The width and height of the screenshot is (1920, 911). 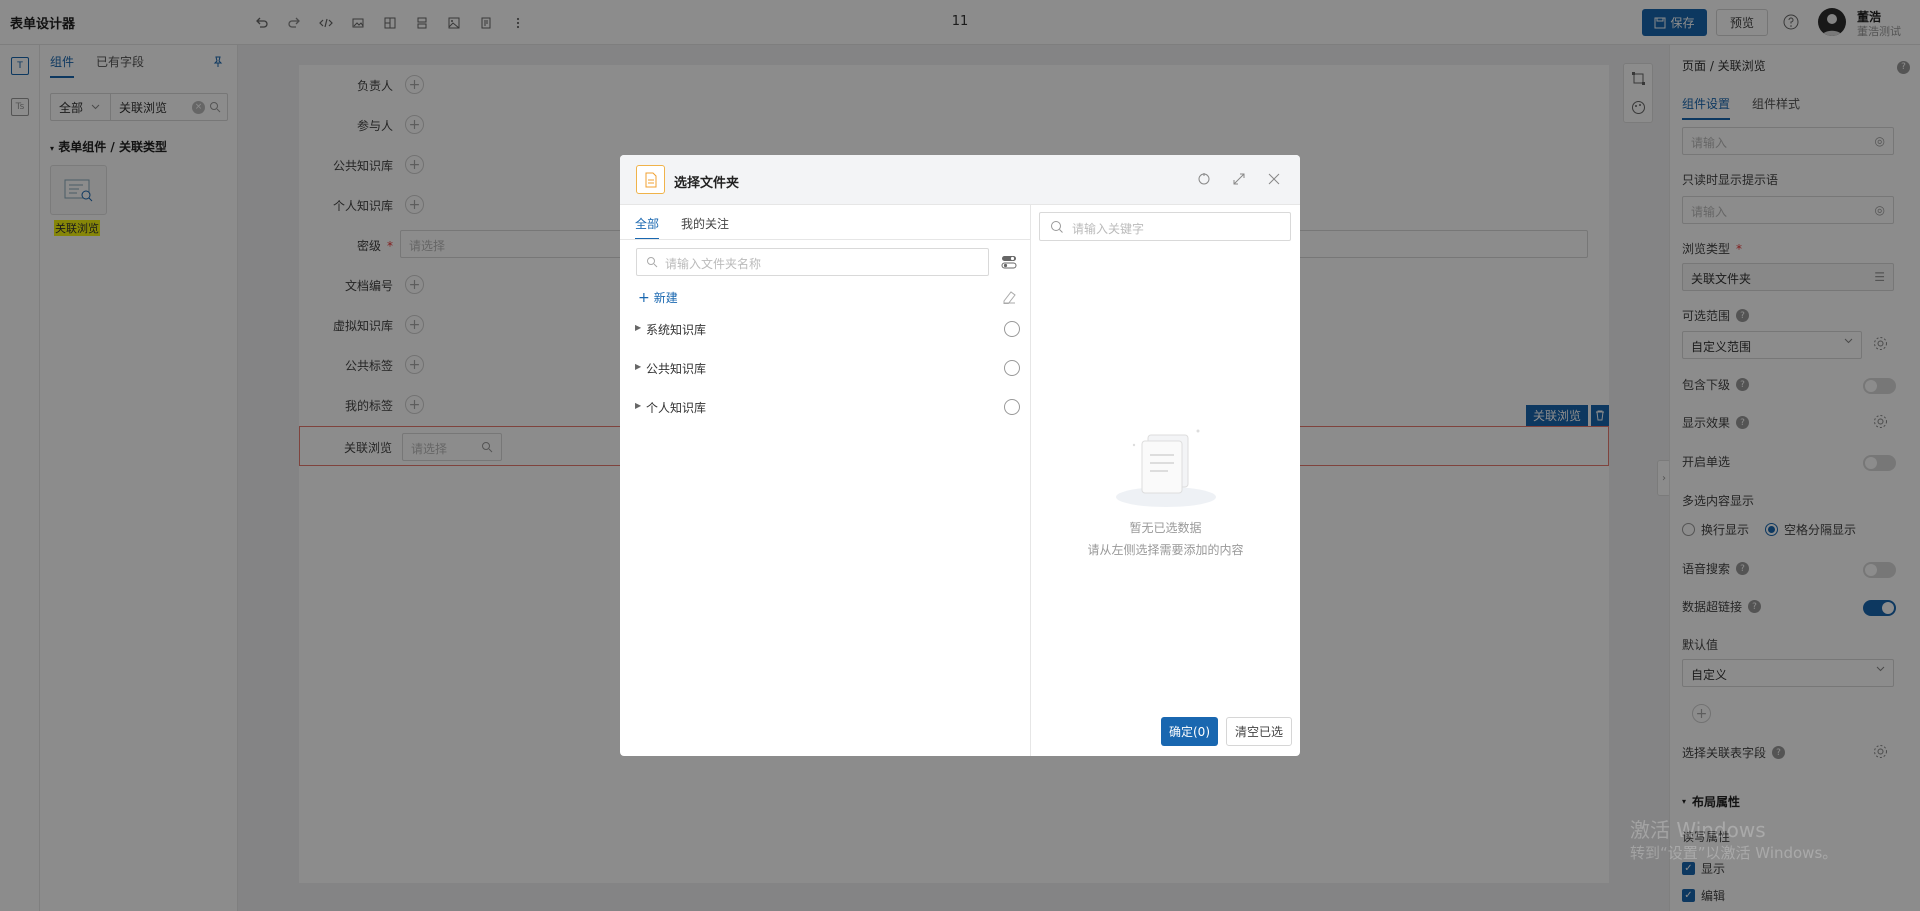 I want to click on eraser-icon, so click(x=1009, y=296).